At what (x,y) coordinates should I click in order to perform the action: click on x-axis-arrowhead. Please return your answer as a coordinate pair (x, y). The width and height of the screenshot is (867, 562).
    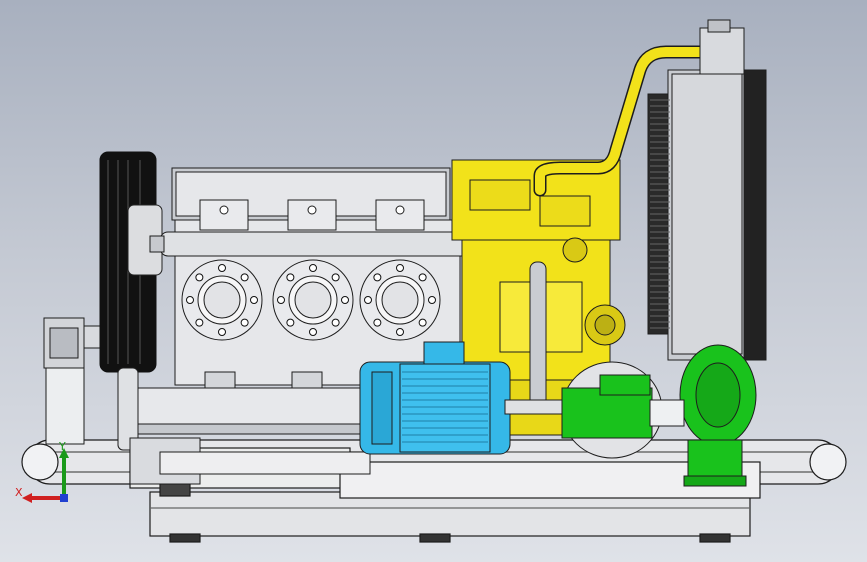
    Looking at the image, I should click on (27, 498).